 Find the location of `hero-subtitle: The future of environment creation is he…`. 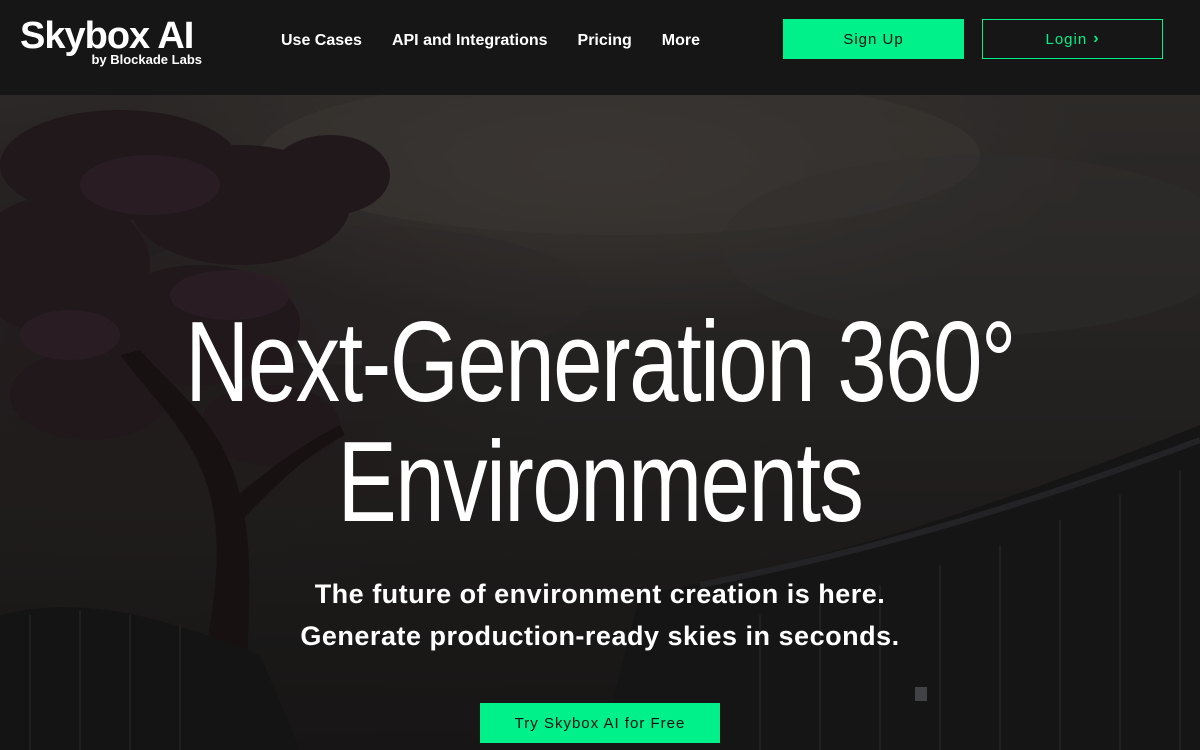

hero-subtitle: The future of environment creation is he… is located at coordinates (600, 615).